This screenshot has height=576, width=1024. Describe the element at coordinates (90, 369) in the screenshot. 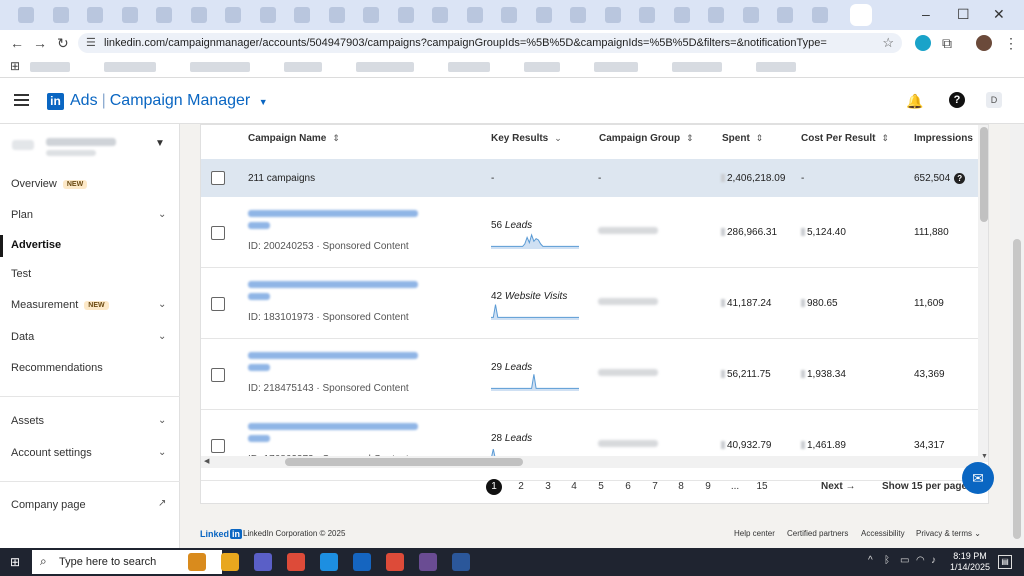

I see `sidebar-item-recommendations: Recommendations` at that location.